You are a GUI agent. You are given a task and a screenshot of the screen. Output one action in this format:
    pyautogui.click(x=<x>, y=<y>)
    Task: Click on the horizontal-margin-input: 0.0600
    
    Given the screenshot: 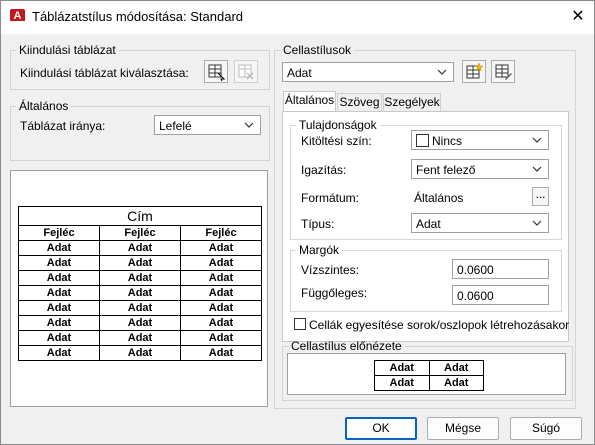 What is the action you would take?
    pyautogui.click(x=500, y=269)
    